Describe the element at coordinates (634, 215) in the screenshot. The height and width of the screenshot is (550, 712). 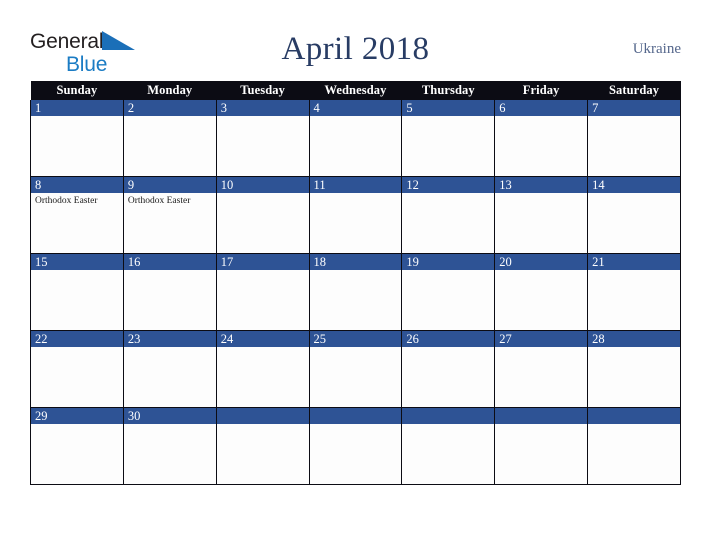
I see `calendar-day-cell: 14` at that location.